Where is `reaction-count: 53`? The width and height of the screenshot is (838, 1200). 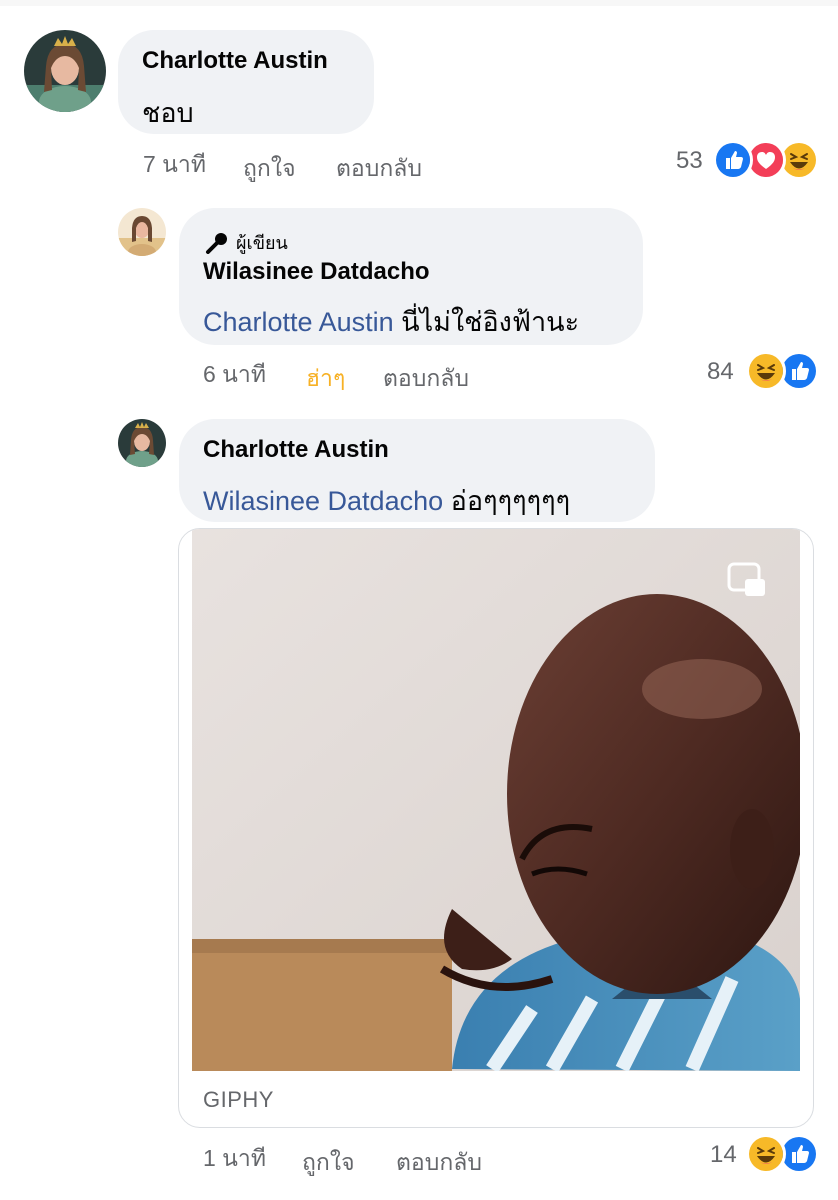
reaction-count: 53 is located at coordinates (689, 161).